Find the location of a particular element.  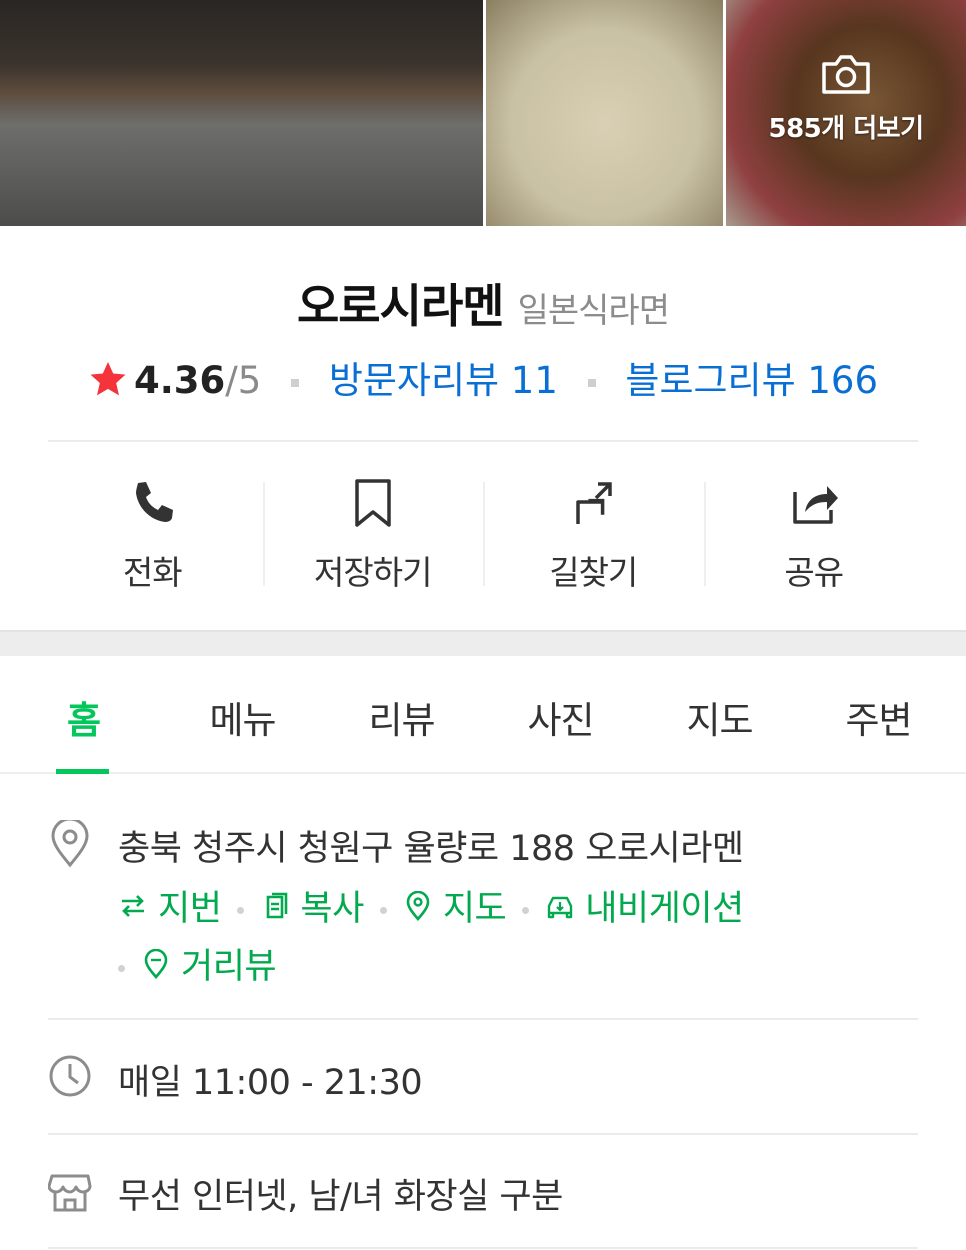

street-view-link: 거리뷰 is located at coordinates (209, 963).